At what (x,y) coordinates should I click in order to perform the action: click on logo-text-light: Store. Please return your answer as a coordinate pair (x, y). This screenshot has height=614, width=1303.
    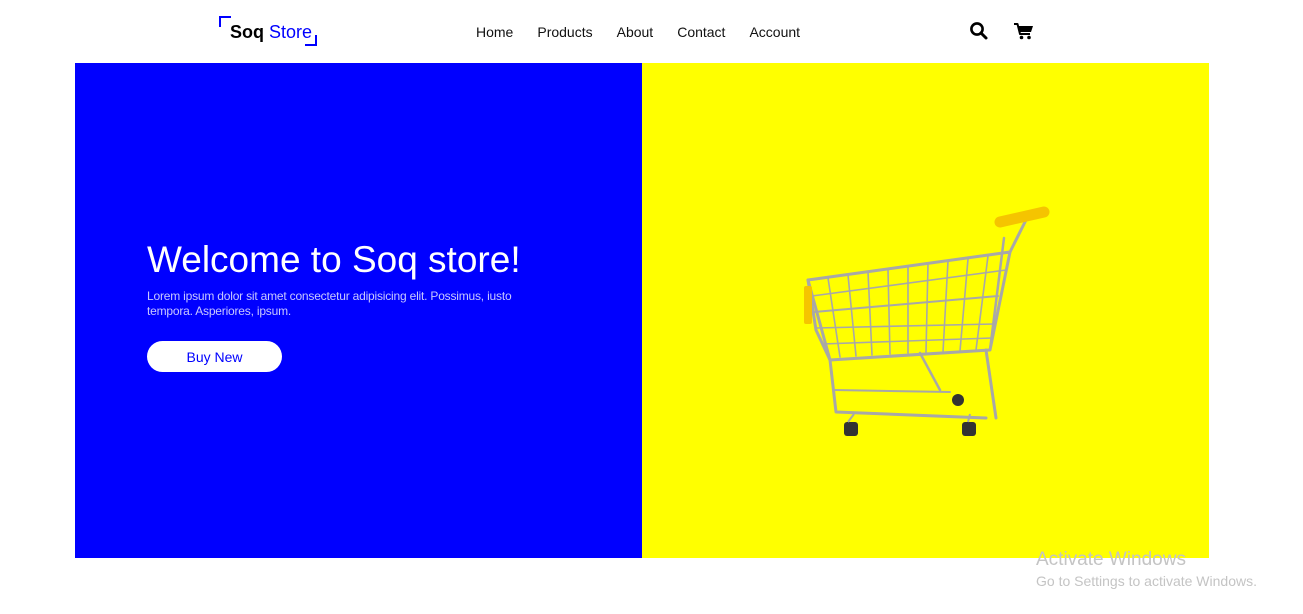
    Looking at the image, I should click on (291, 32).